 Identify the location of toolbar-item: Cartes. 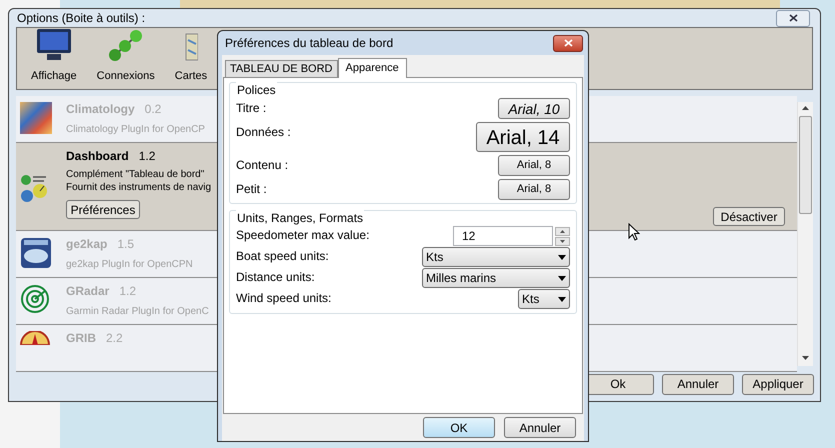
(191, 58).